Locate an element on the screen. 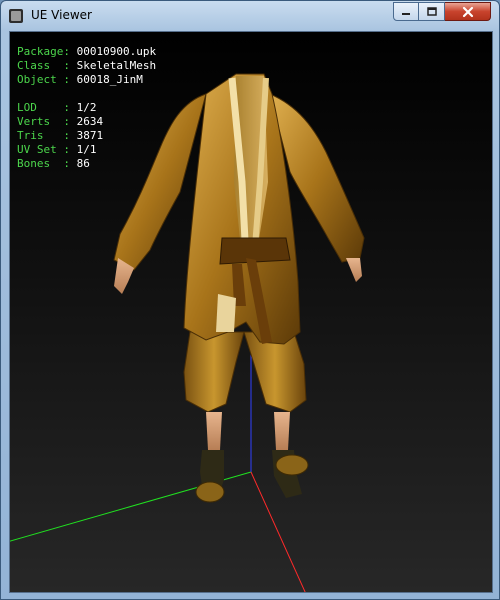  info-label-bones: Bones is located at coordinates (34, 163).